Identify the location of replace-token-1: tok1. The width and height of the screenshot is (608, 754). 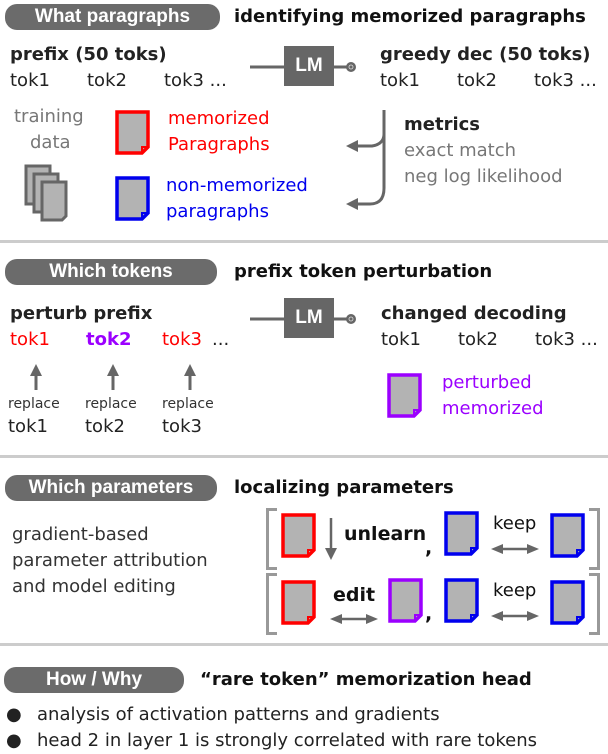
(28, 426).